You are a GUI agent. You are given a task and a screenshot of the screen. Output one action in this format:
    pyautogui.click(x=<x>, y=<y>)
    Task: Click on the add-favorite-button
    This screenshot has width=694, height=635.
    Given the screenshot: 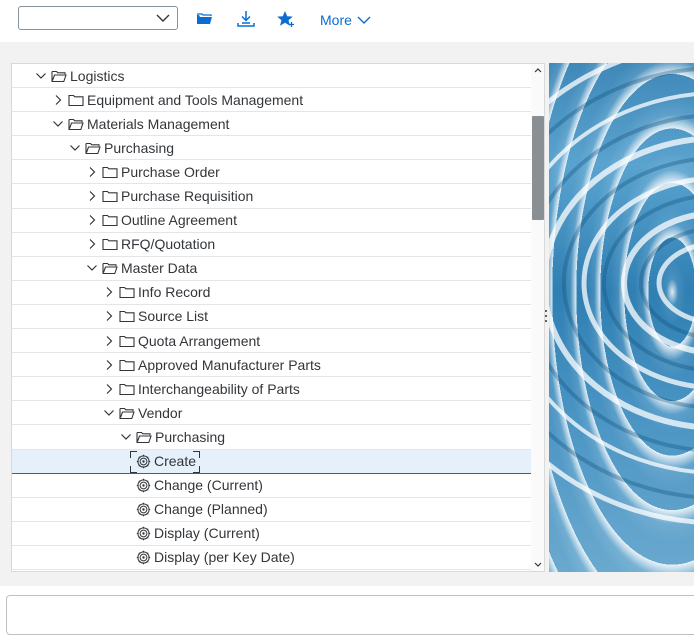 What is the action you would take?
    pyautogui.click(x=287, y=19)
    